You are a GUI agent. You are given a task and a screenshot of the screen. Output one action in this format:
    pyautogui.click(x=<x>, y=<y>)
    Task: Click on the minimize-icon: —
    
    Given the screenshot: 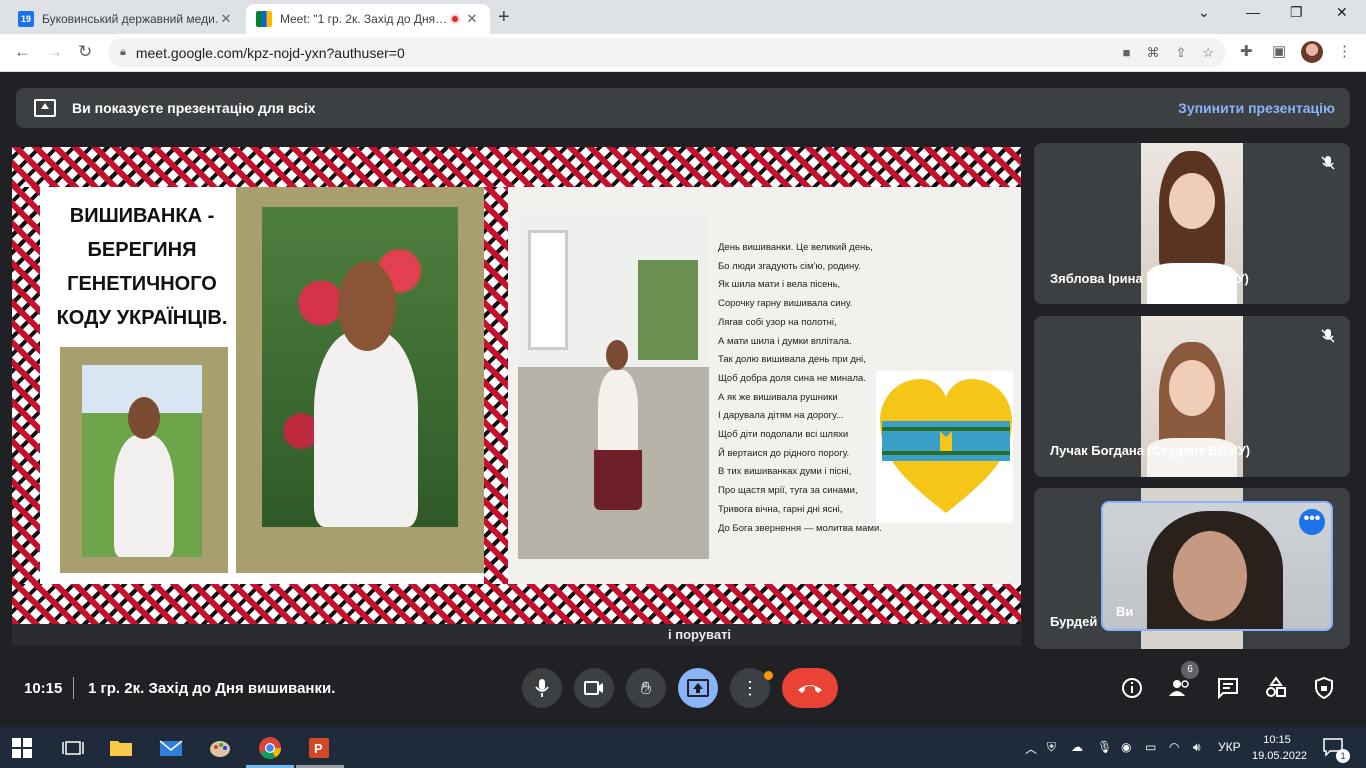 What is the action you would take?
    pyautogui.click(x=1253, y=12)
    